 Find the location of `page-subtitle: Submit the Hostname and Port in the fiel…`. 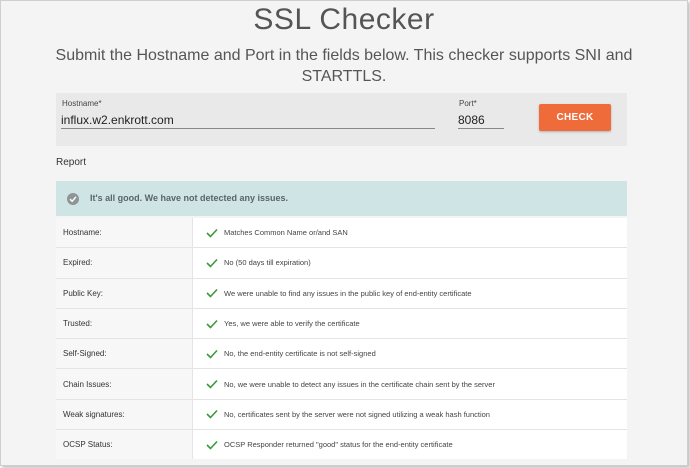

page-subtitle: Submit the Hostname and Port in the fiel… is located at coordinates (344, 66).